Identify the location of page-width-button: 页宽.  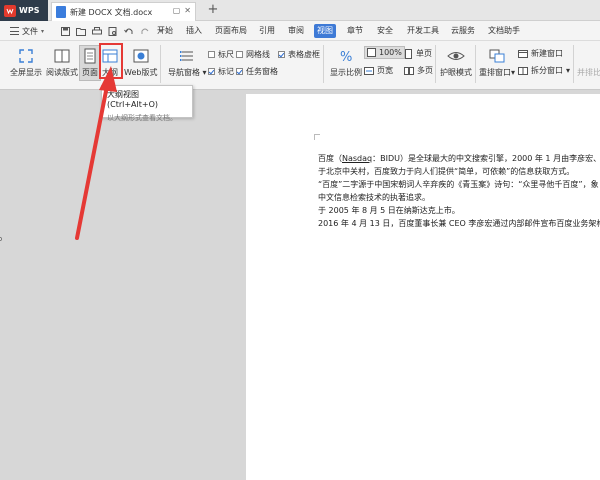
(378, 70).